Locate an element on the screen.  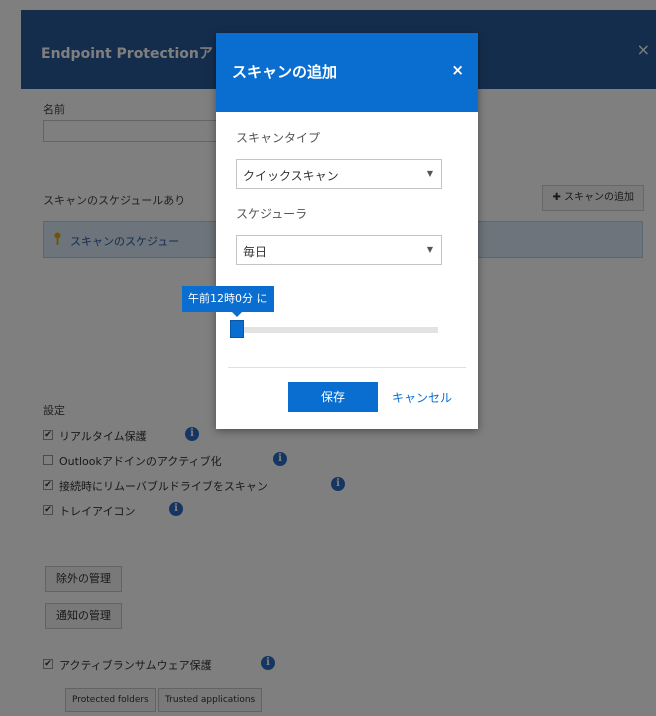
time-slider-handle is located at coordinates (237, 329).